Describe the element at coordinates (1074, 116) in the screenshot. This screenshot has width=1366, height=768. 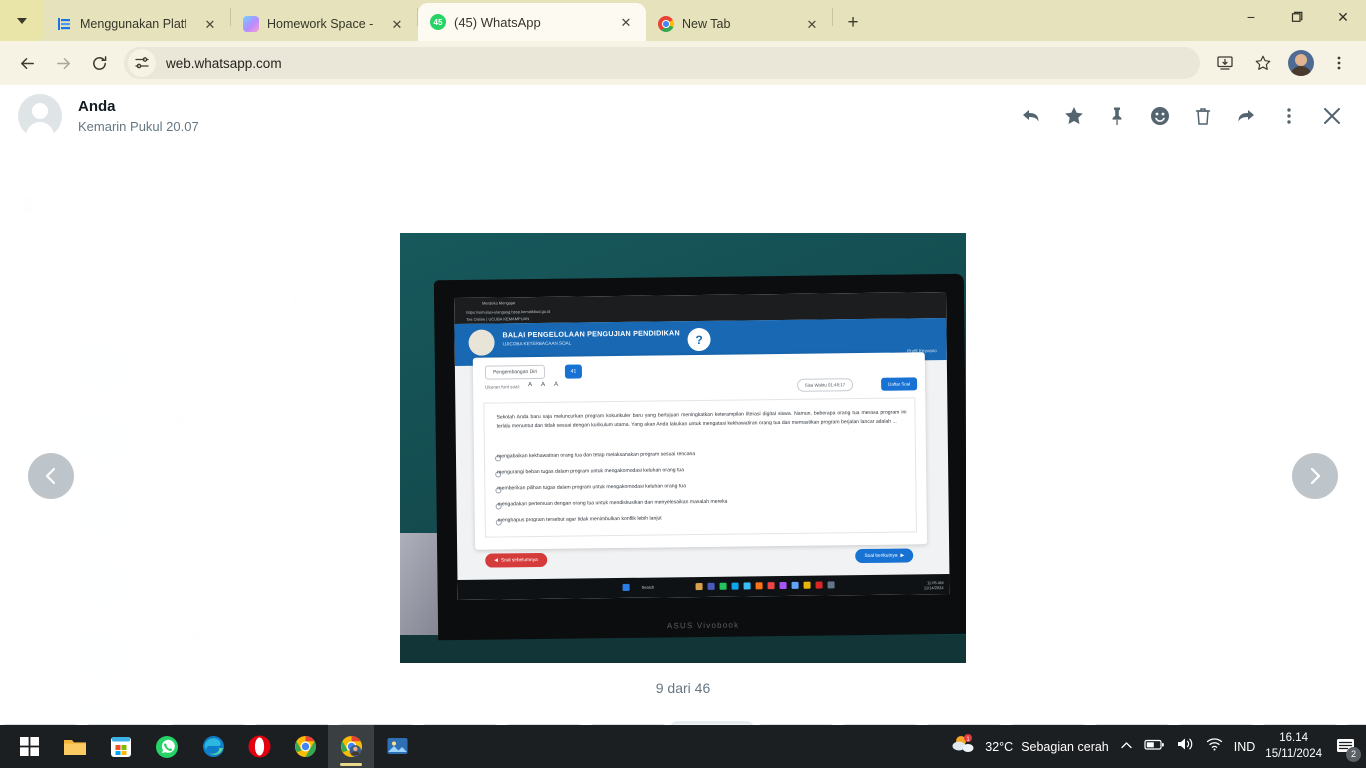
I see `star-icon` at that location.